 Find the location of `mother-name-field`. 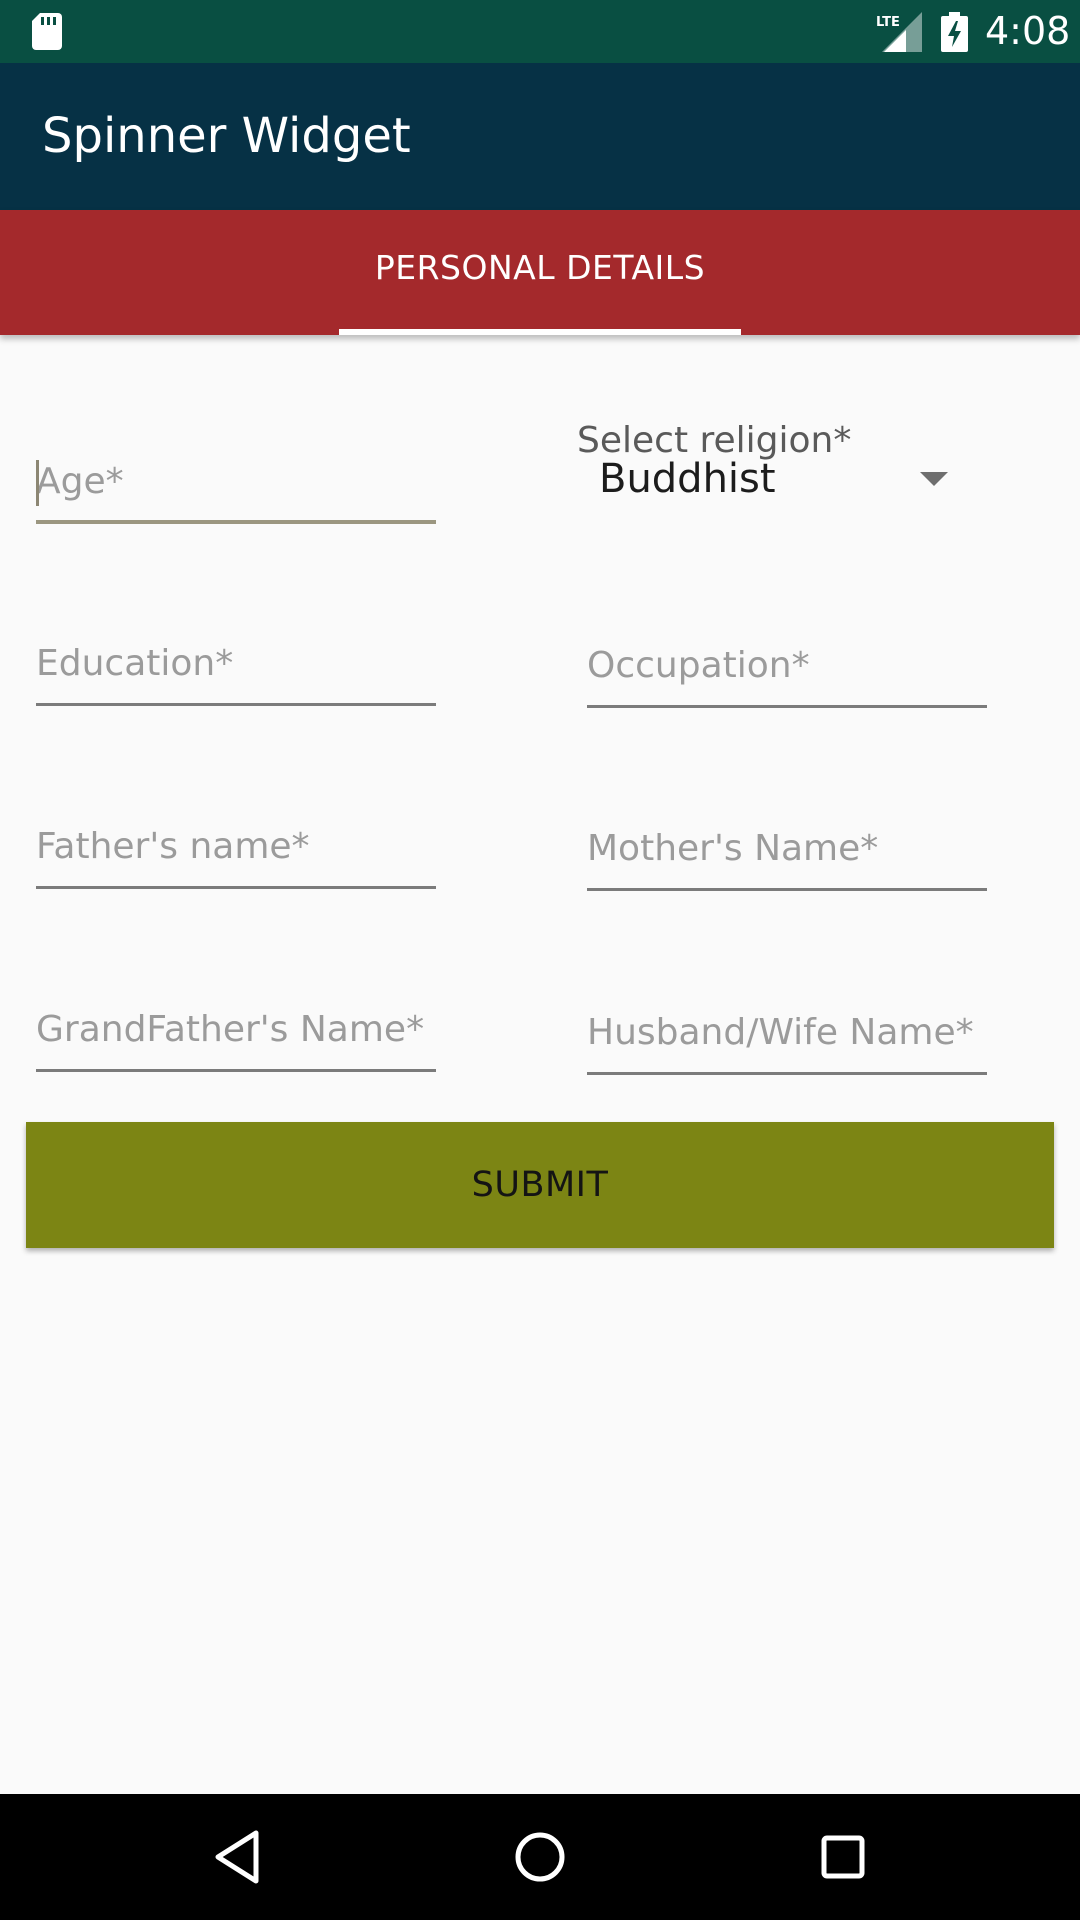

mother-name-field is located at coordinates (787, 851).